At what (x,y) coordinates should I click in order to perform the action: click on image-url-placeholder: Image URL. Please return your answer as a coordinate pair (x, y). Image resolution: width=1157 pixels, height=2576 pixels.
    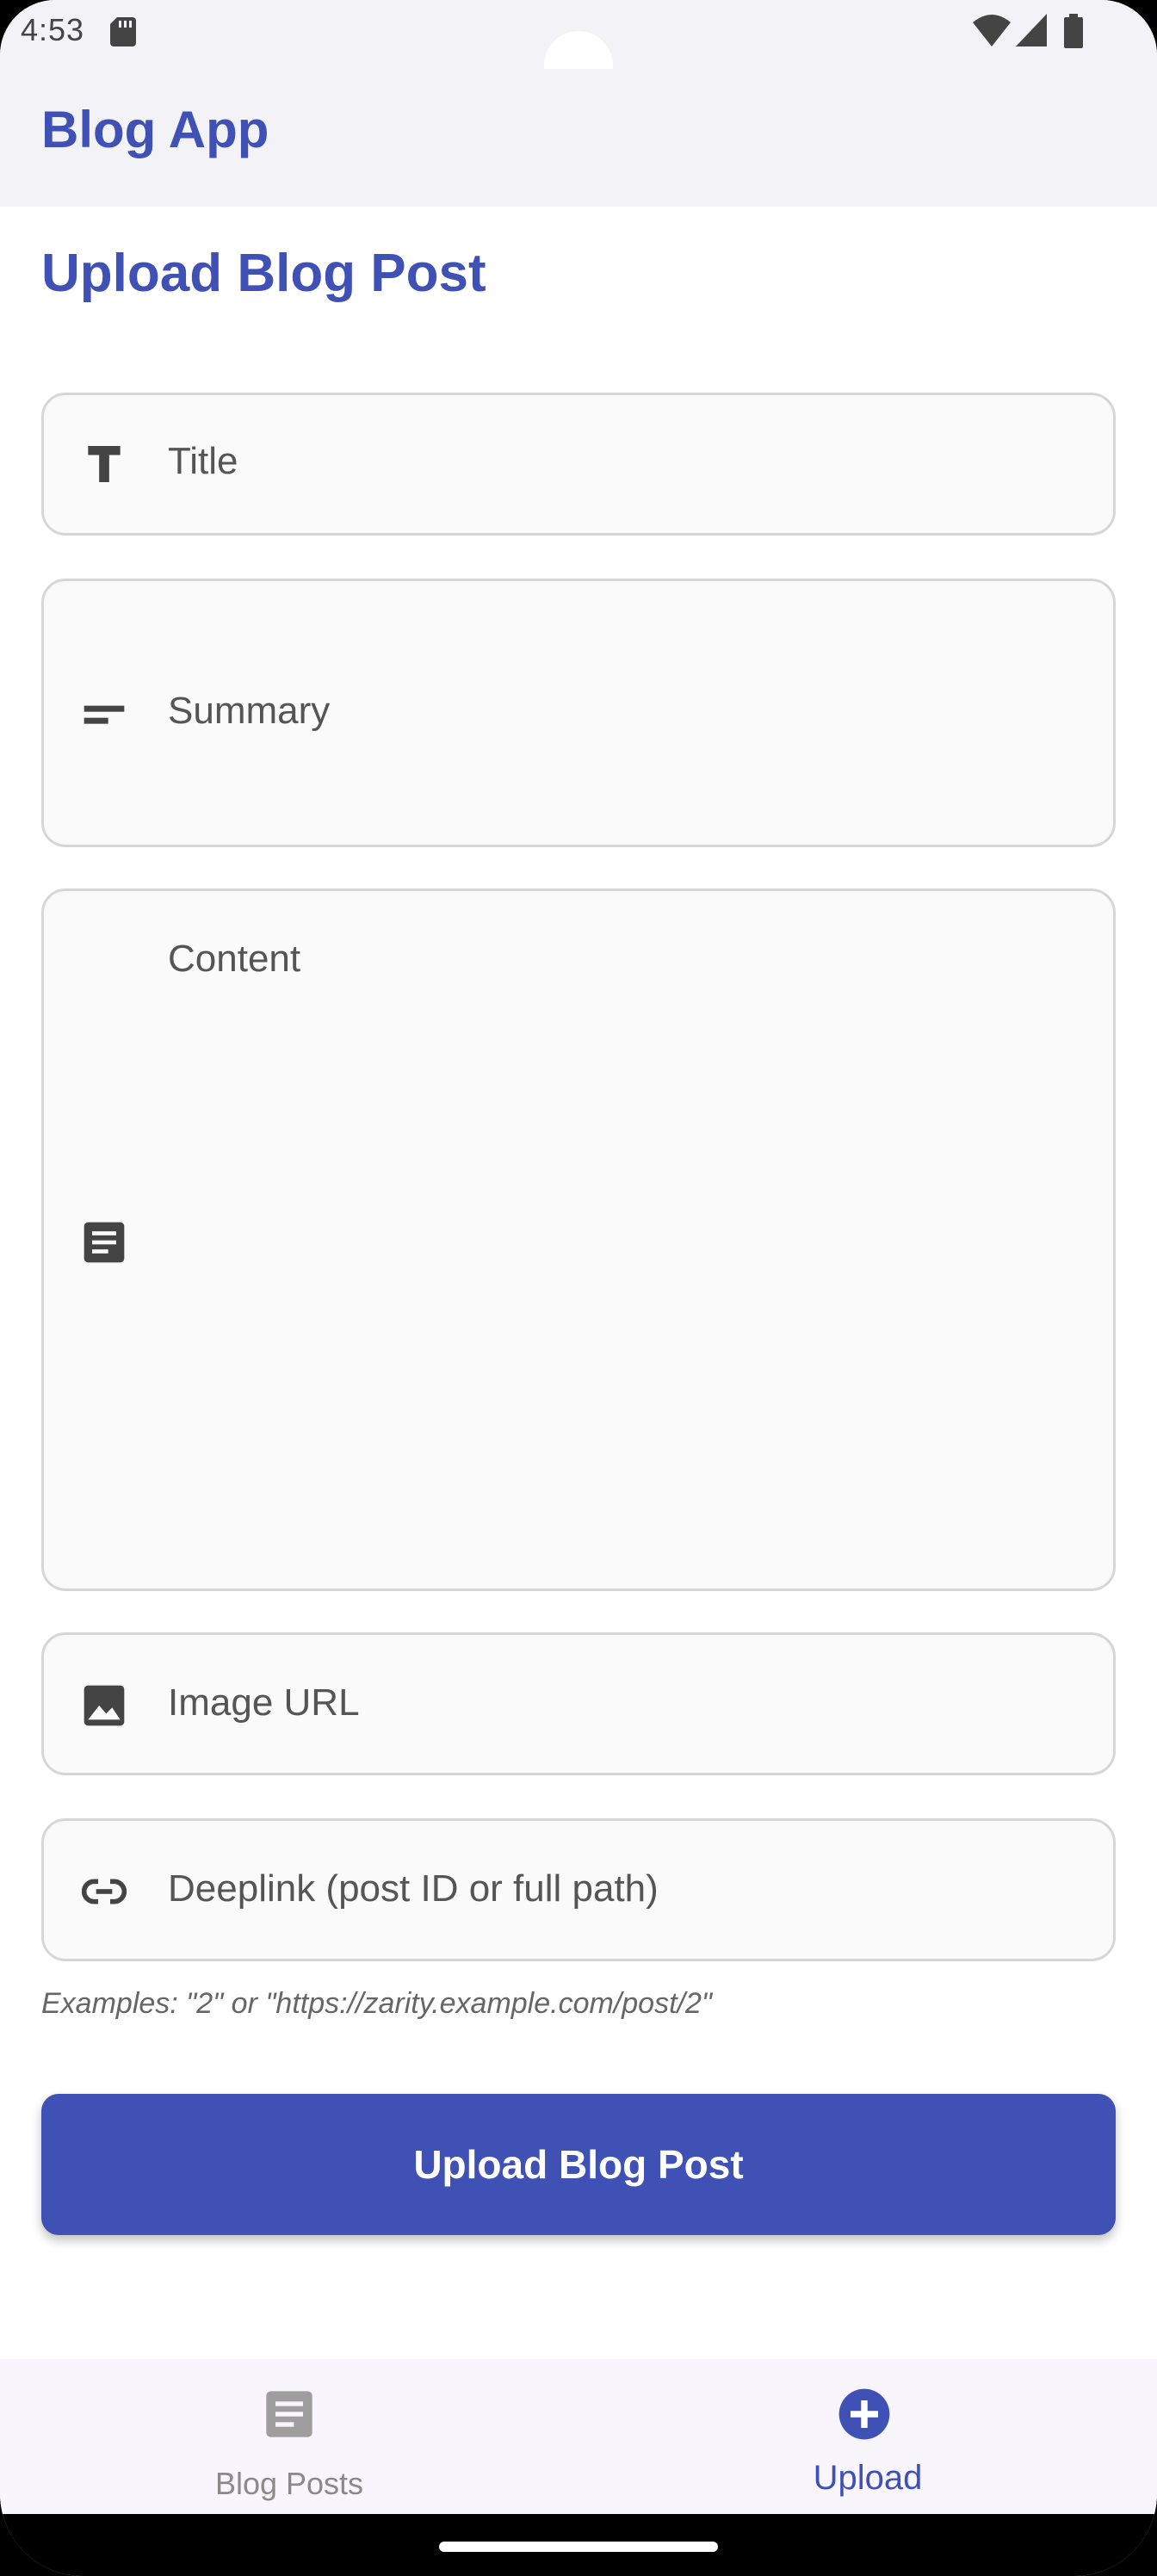
    Looking at the image, I should click on (264, 1703).